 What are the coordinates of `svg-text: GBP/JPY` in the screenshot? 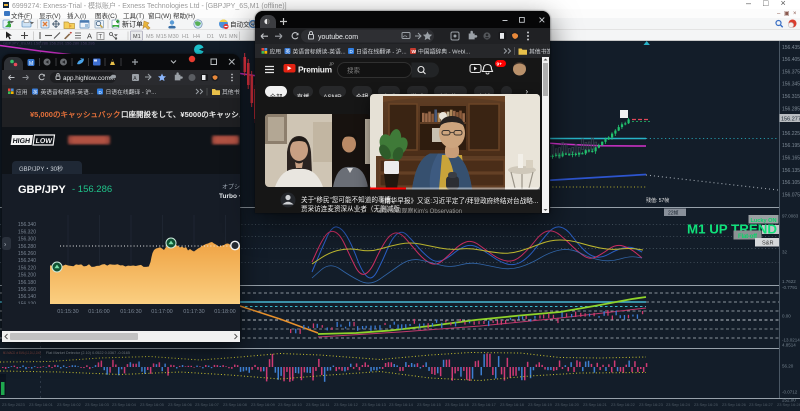 It's located at (42, 190).